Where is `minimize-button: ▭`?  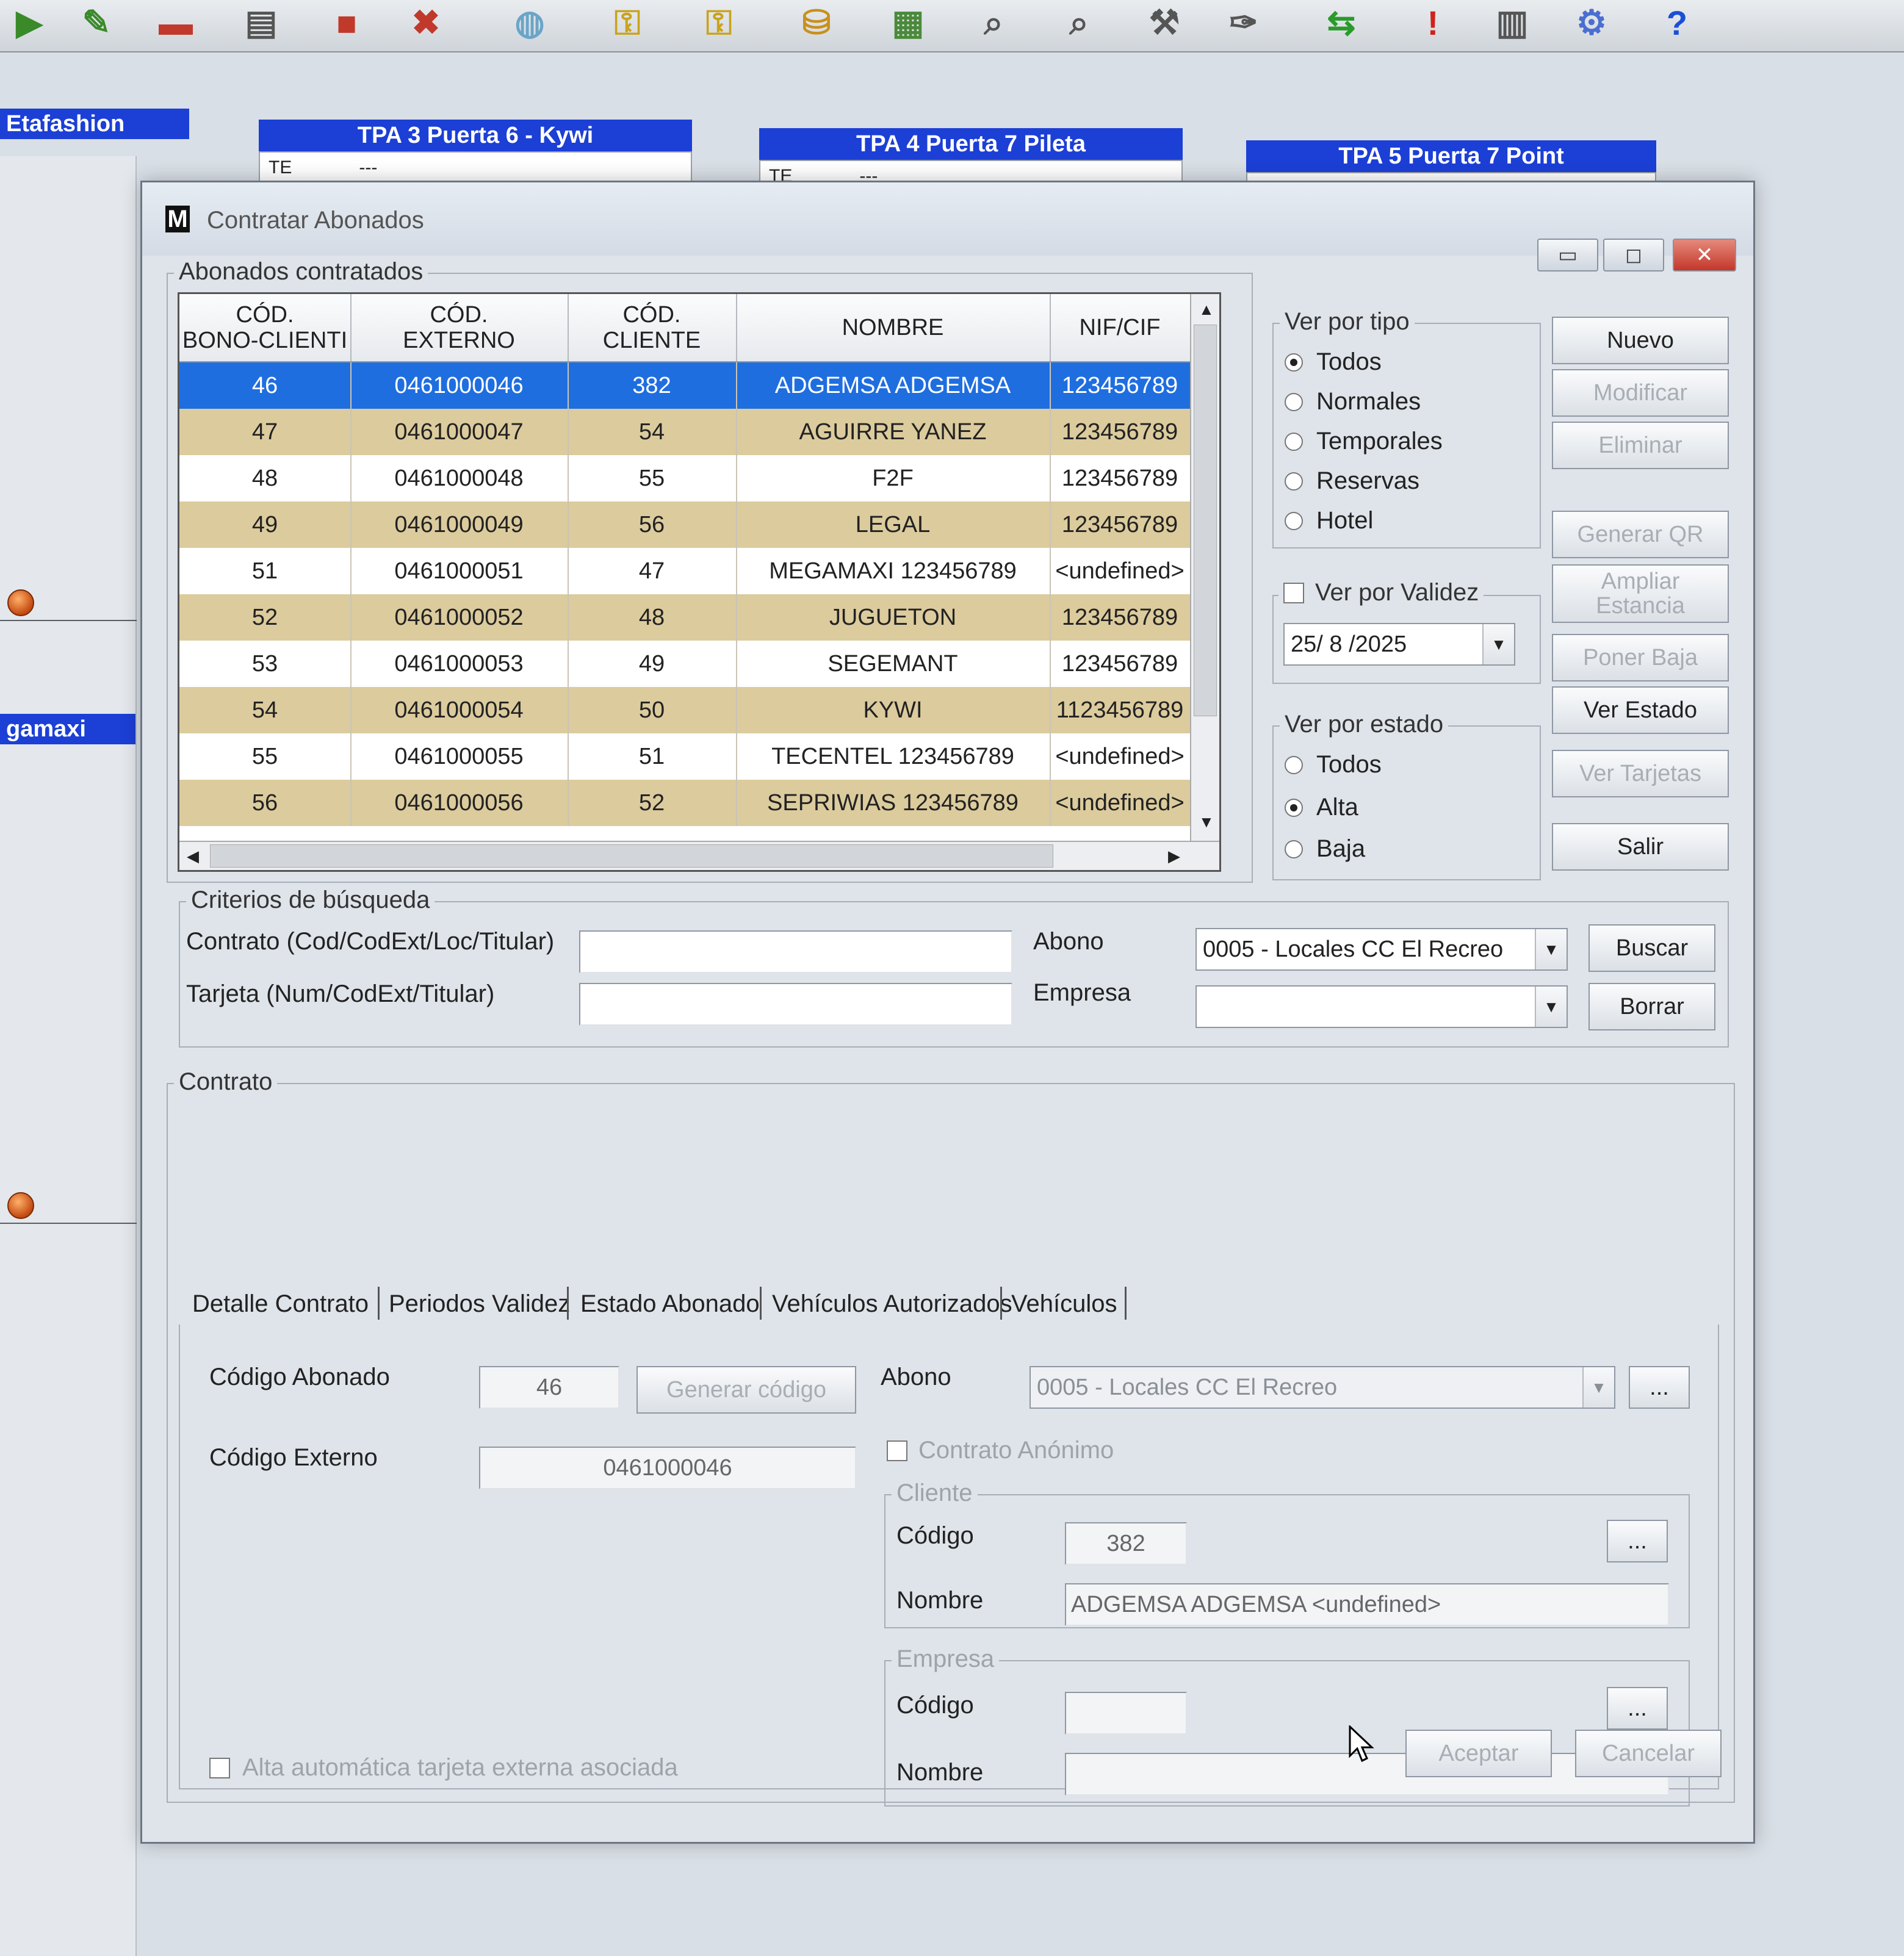
minimize-button: ▭ is located at coordinates (1568, 255).